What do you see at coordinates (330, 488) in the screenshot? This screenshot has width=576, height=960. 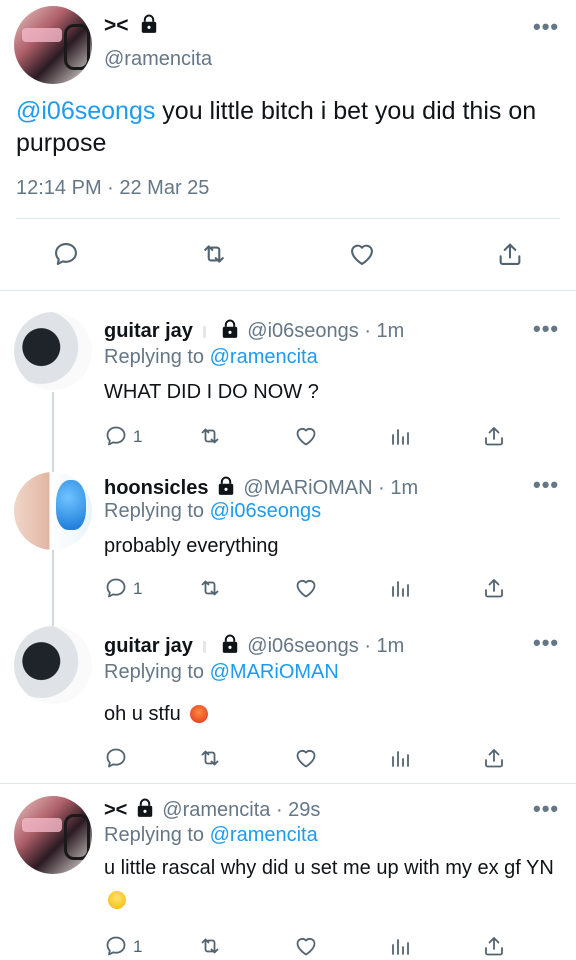 I see `handle: @MARiOMAN · 1m` at bounding box center [330, 488].